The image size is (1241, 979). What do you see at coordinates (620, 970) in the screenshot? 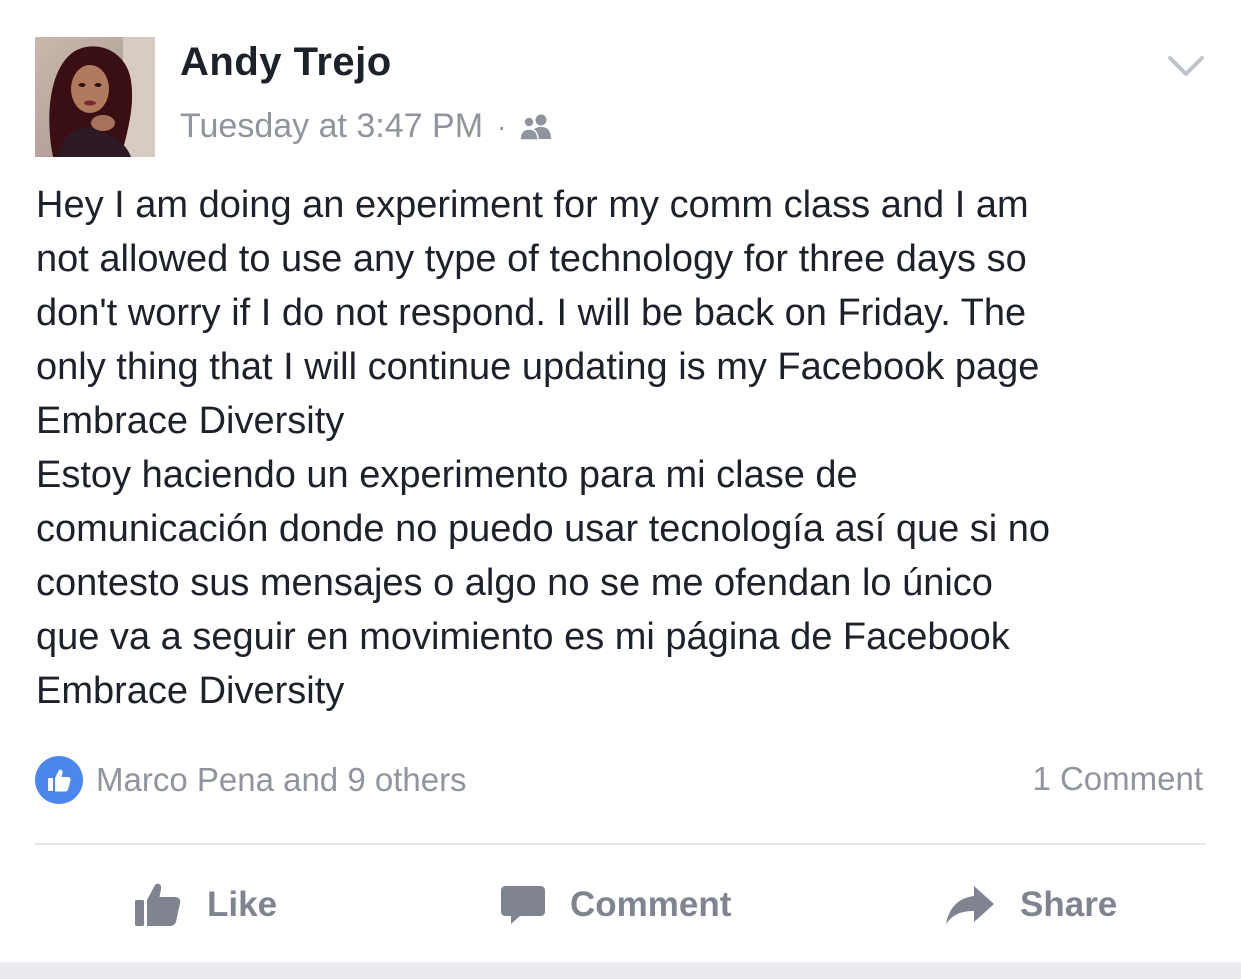
I see `feed-separator` at bounding box center [620, 970].